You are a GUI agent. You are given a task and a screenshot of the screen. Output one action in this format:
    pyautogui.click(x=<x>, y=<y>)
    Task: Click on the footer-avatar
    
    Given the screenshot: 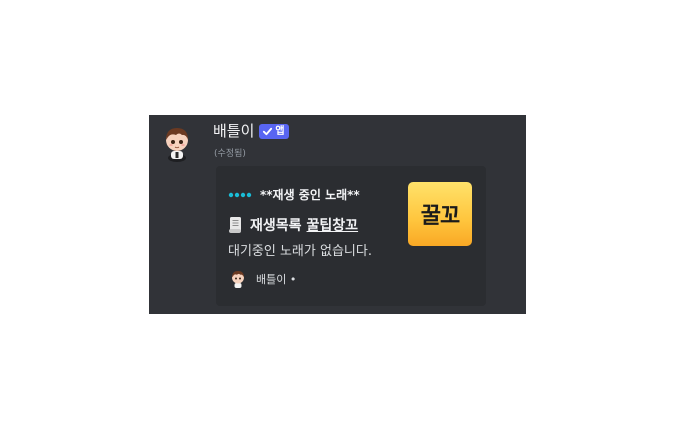 What is the action you would take?
    pyautogui.click(x=238, y=279)
    